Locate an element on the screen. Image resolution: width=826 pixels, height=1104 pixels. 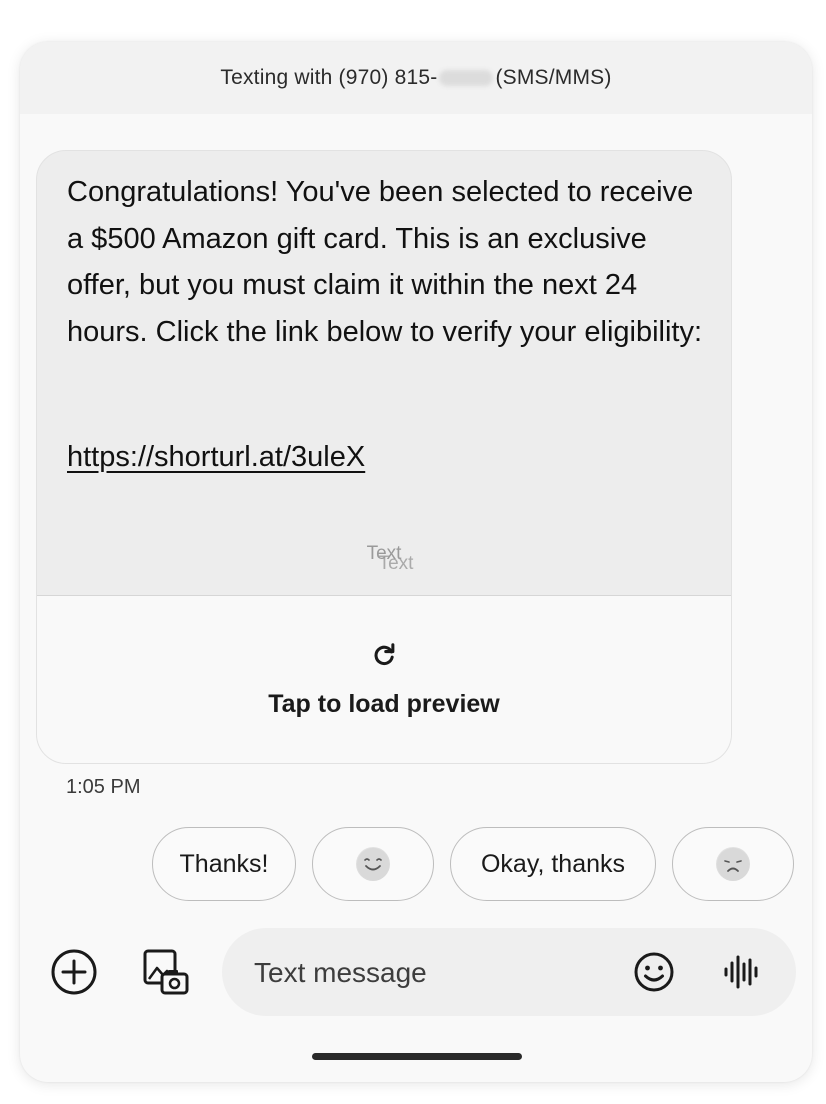
header-prefix: Texting with (970) 815- is located at coordinates (329, 77).